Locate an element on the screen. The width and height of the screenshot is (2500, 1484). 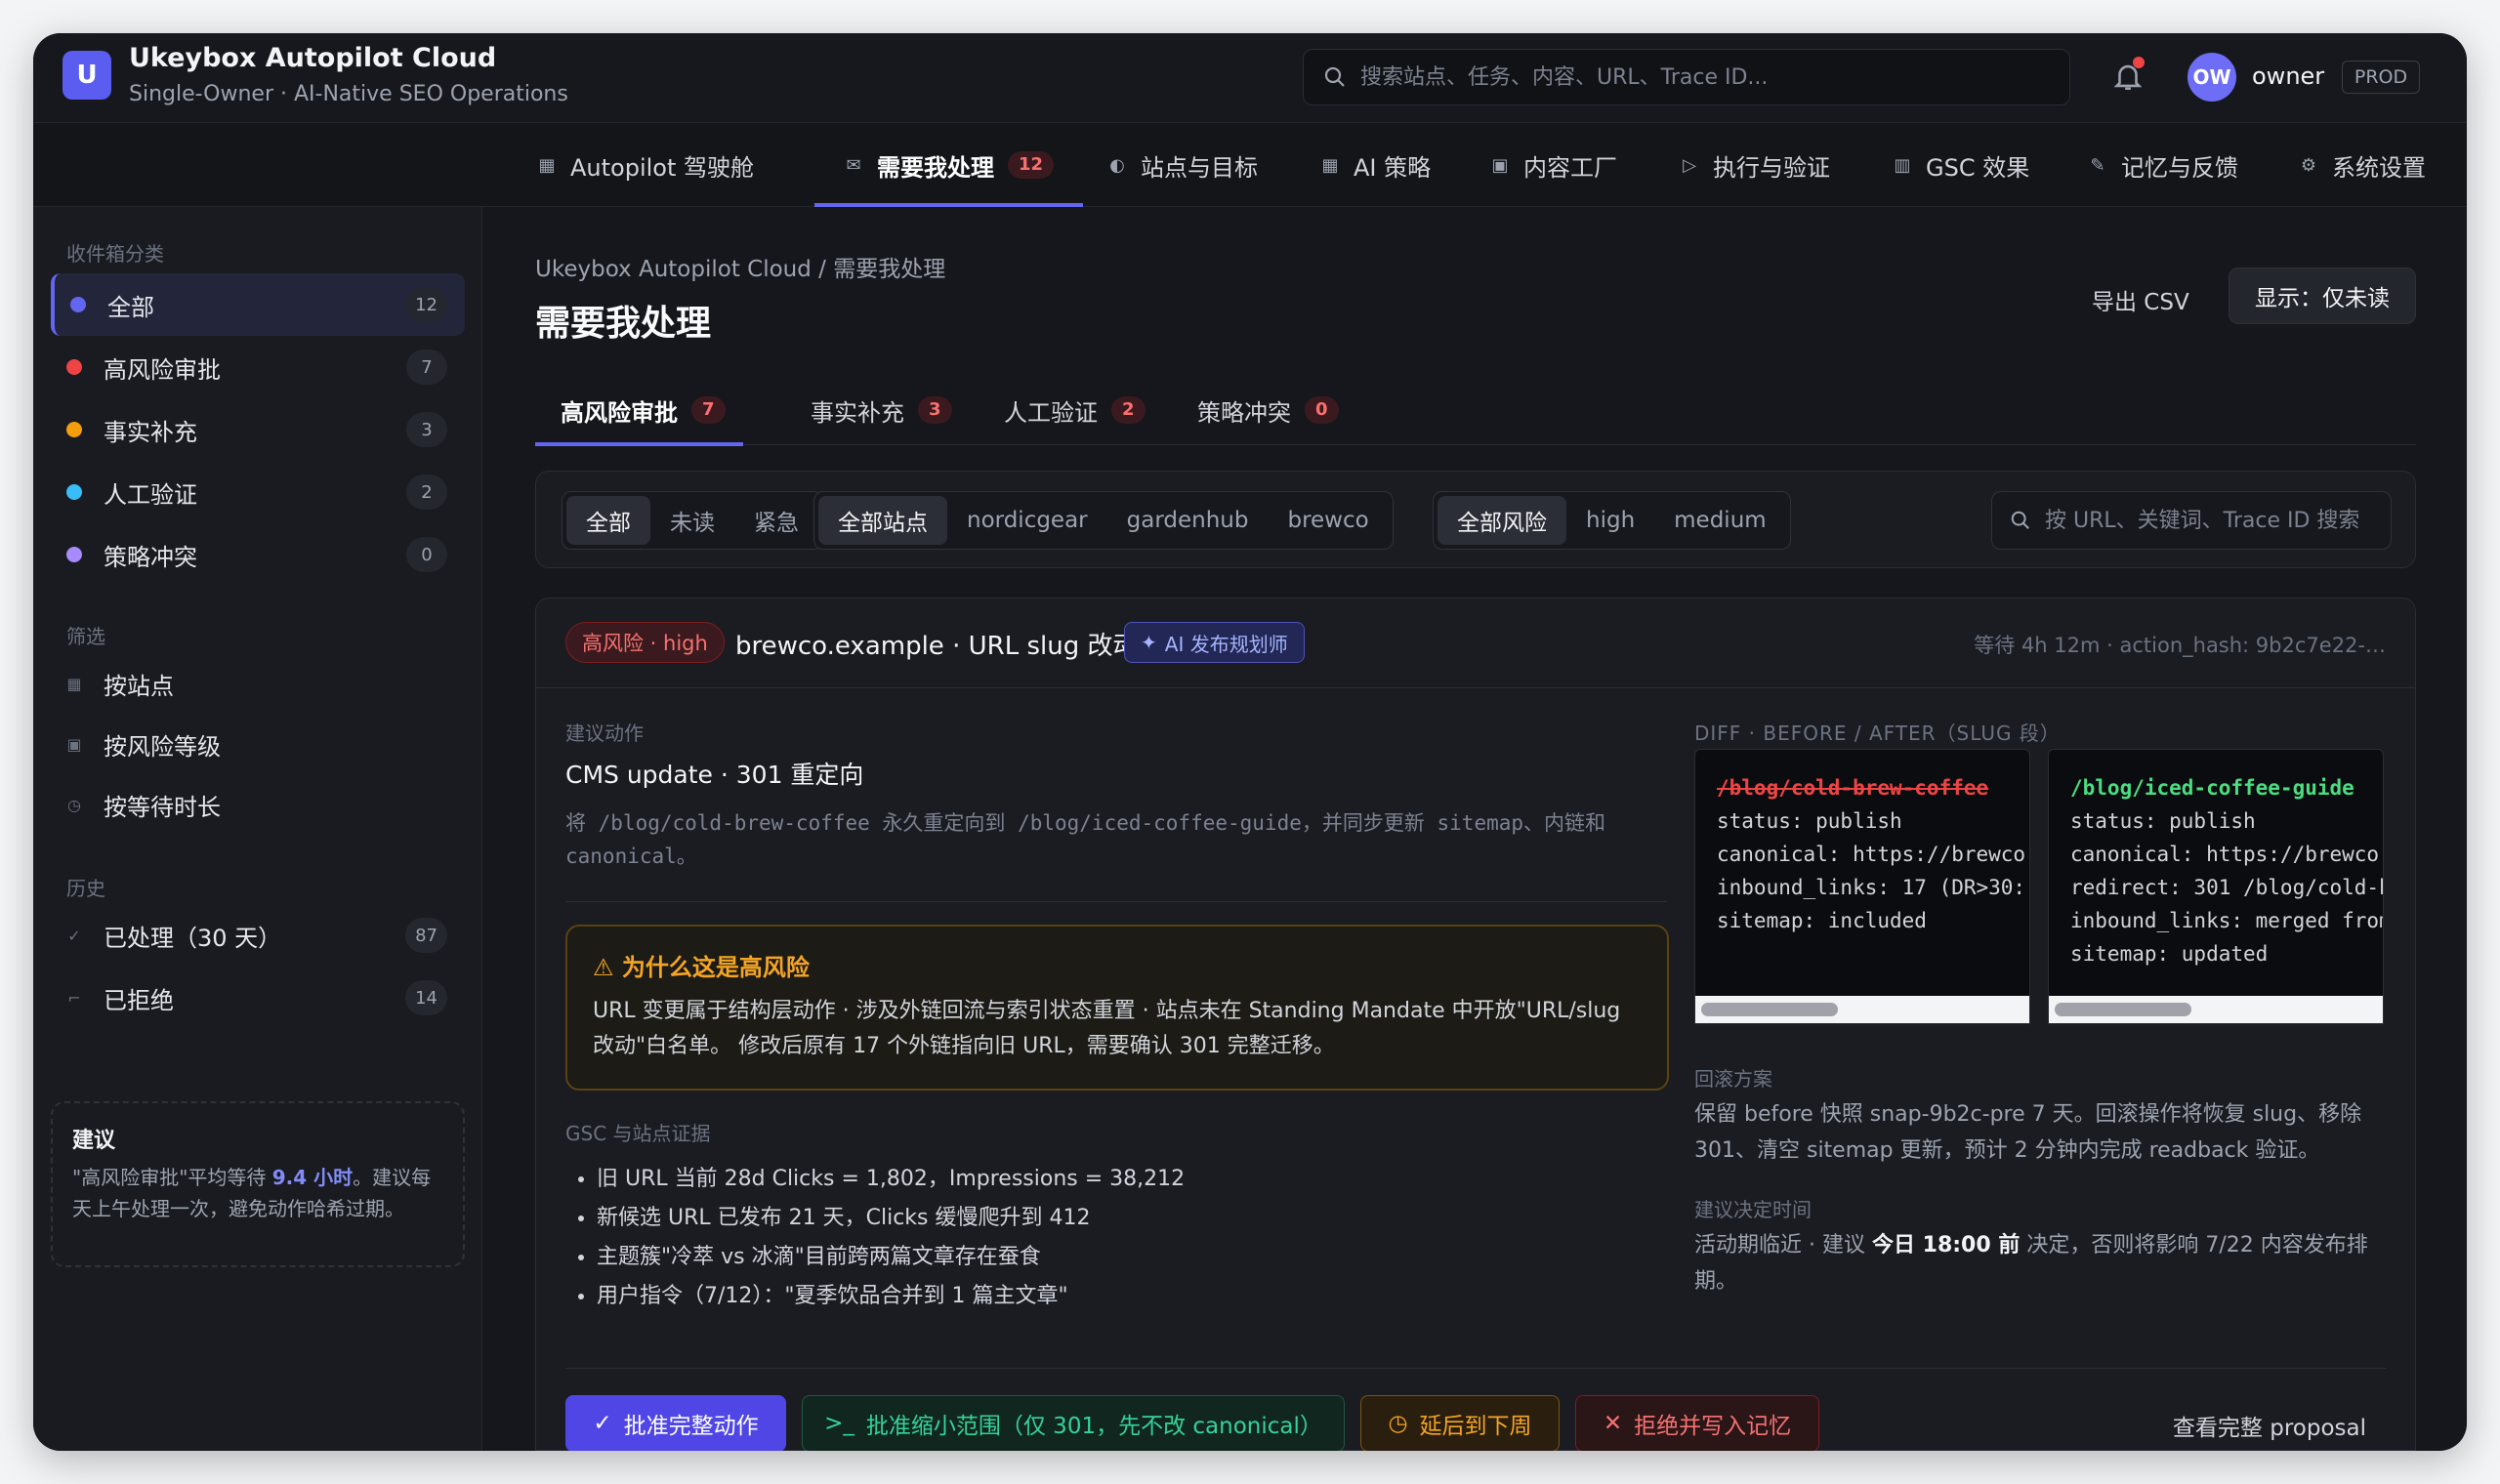
app-logo: U is located at coordinates (87, 75).